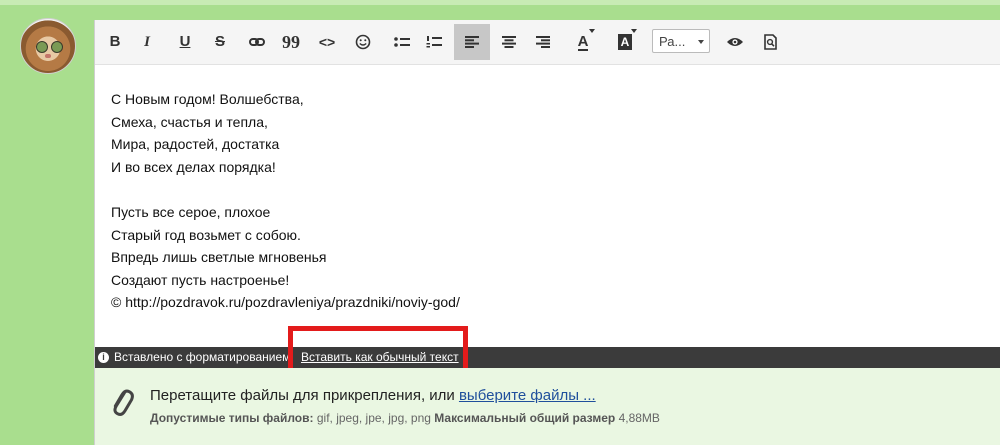  What do you see at coordinates (189, 121) in the screenshot?
I see `poem-line: Смеха, счастья и тепла,` at bounding box center [189, 121].